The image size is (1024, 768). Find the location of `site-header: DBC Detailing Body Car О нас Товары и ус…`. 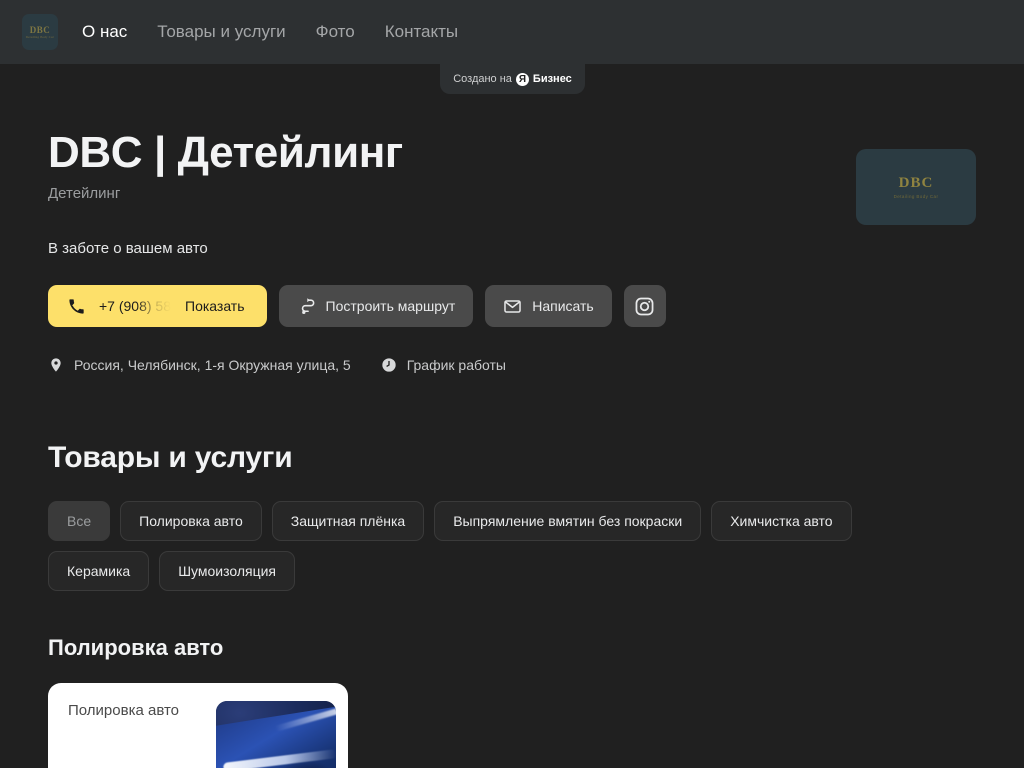

site-header: DBC Detailing Body Car О нас Товары и ус… is located at coordinates (512, 32).